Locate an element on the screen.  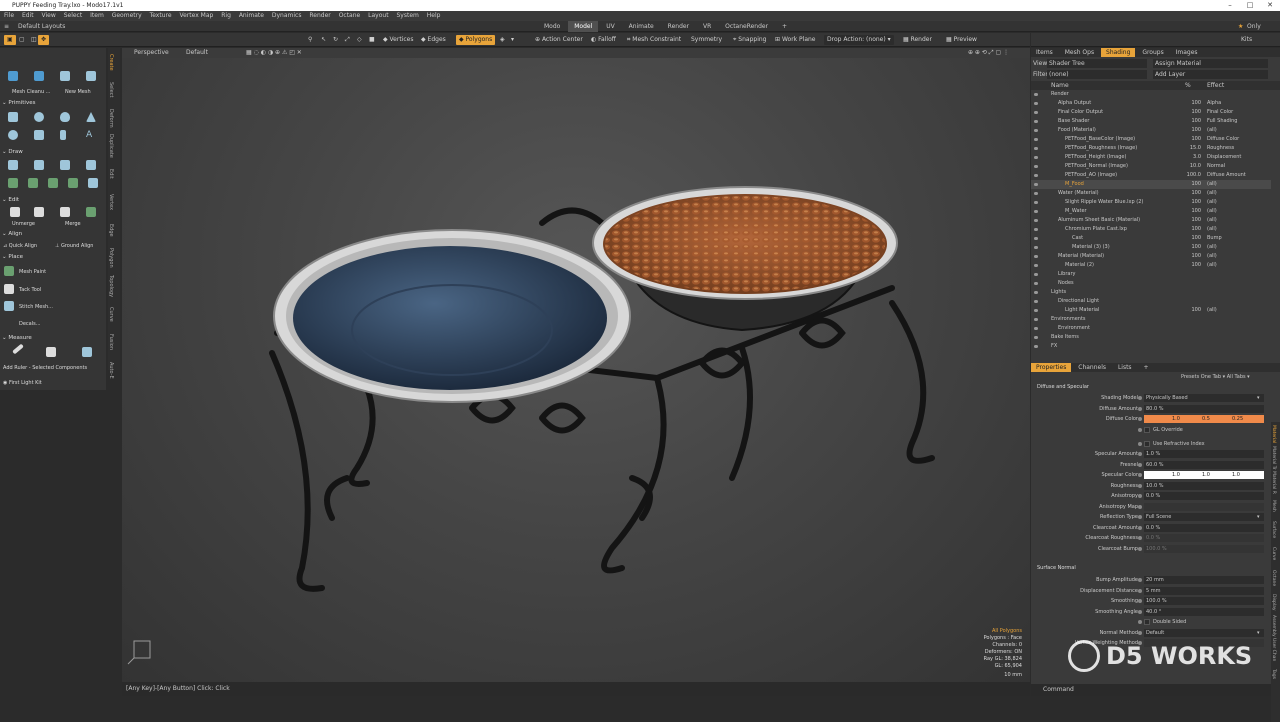
property-value: 1.0 % is located at coordinates (1204, 454).